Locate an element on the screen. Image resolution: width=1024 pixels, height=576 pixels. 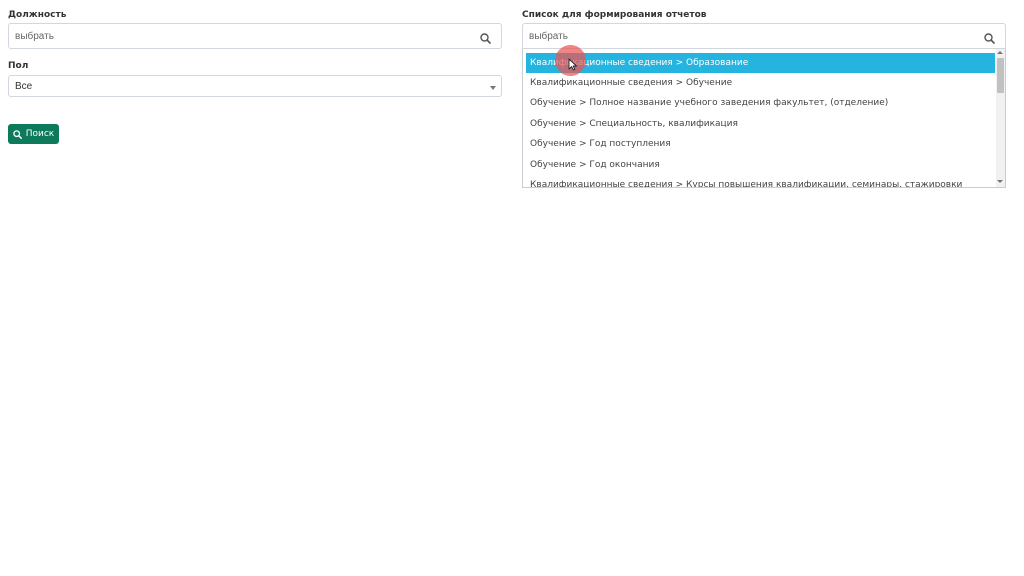
list-item: Квалификационные сведения > Обучение is located at coordinates (760, 83).